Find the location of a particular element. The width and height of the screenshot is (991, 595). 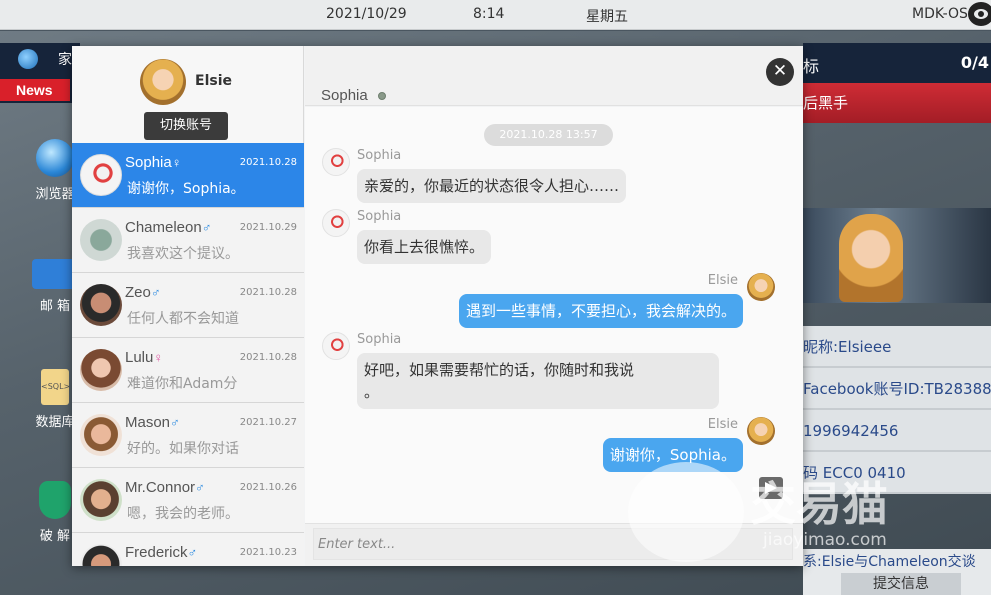

conversation-title: Sophia is located at coordinates (344, 95).